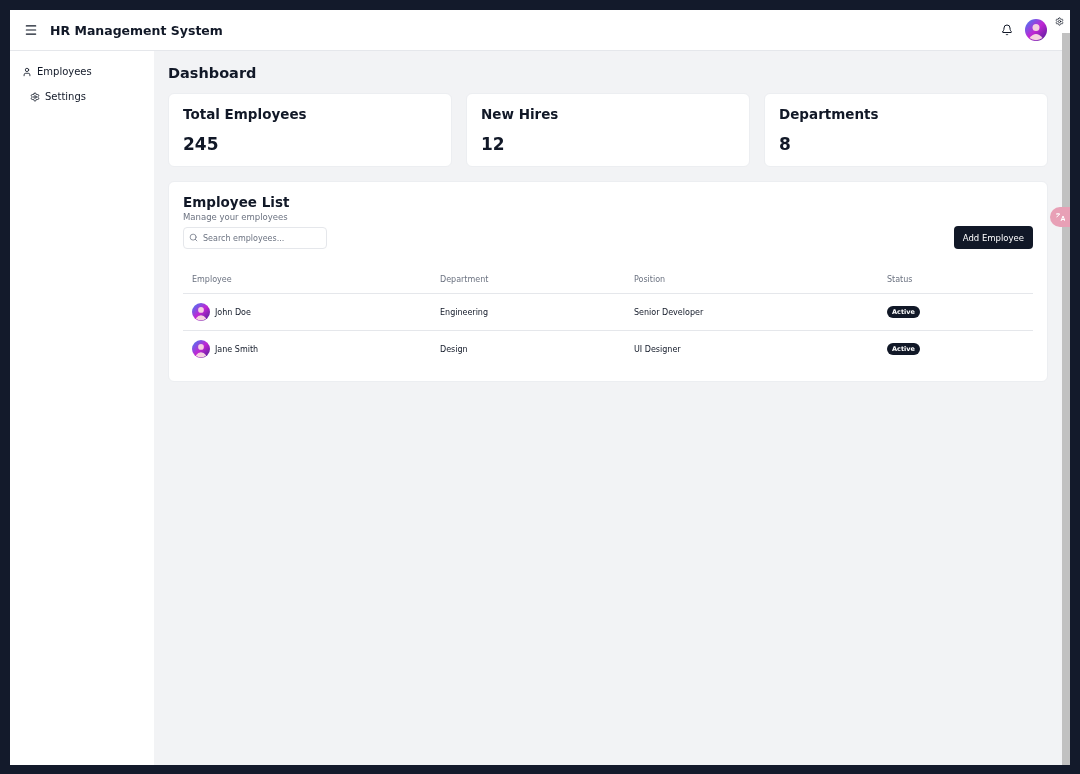  What do you see at coordinates (464, 312) in the screenshot?
I see `table-cell-text: Engineering` at bounding box center [464, 312].